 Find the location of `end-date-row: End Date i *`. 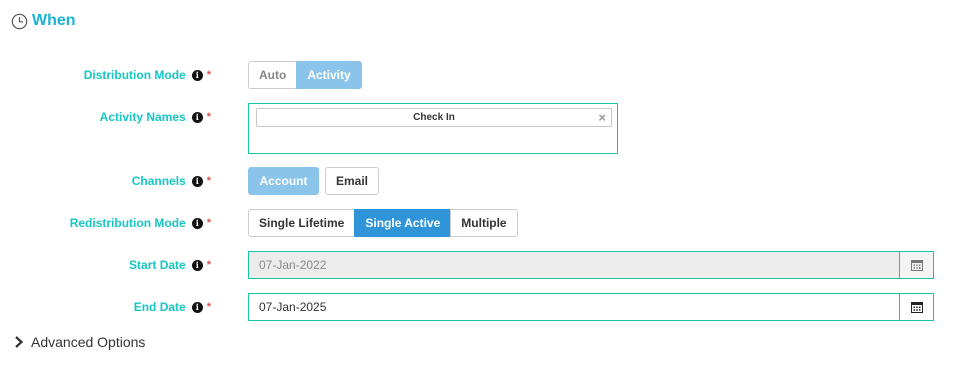

end-date-row: End Date i * is located at coordinates (481, 307).